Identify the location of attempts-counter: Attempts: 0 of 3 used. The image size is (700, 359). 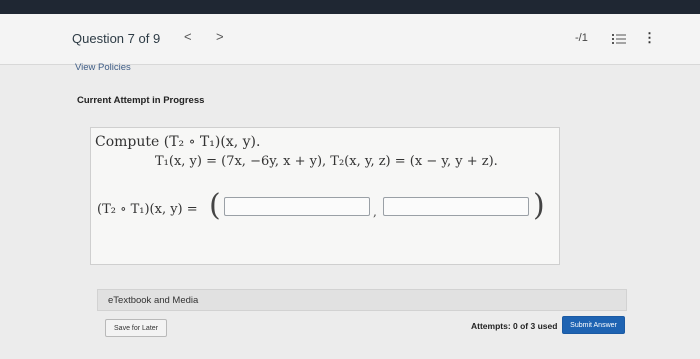
(514, 326).